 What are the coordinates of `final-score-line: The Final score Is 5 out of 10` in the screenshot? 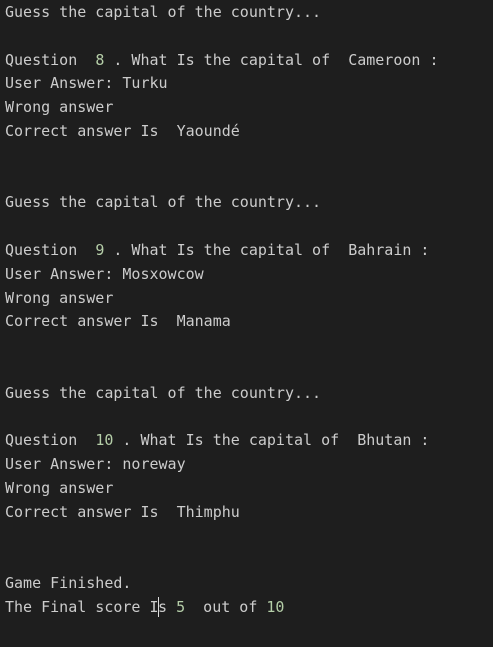 It's located at (249, 608).